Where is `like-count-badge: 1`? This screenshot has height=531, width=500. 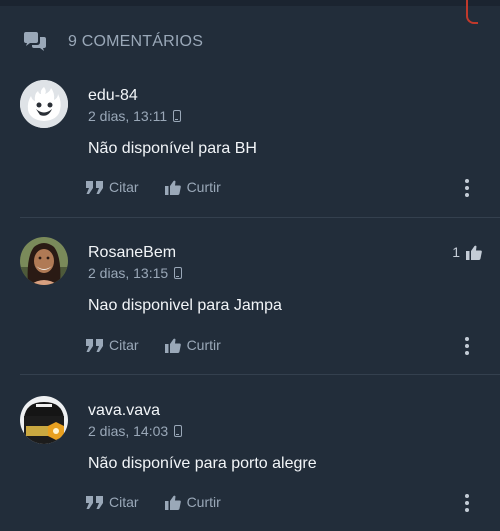 like-count-badge: 1 is located at coordinates (467, 252).